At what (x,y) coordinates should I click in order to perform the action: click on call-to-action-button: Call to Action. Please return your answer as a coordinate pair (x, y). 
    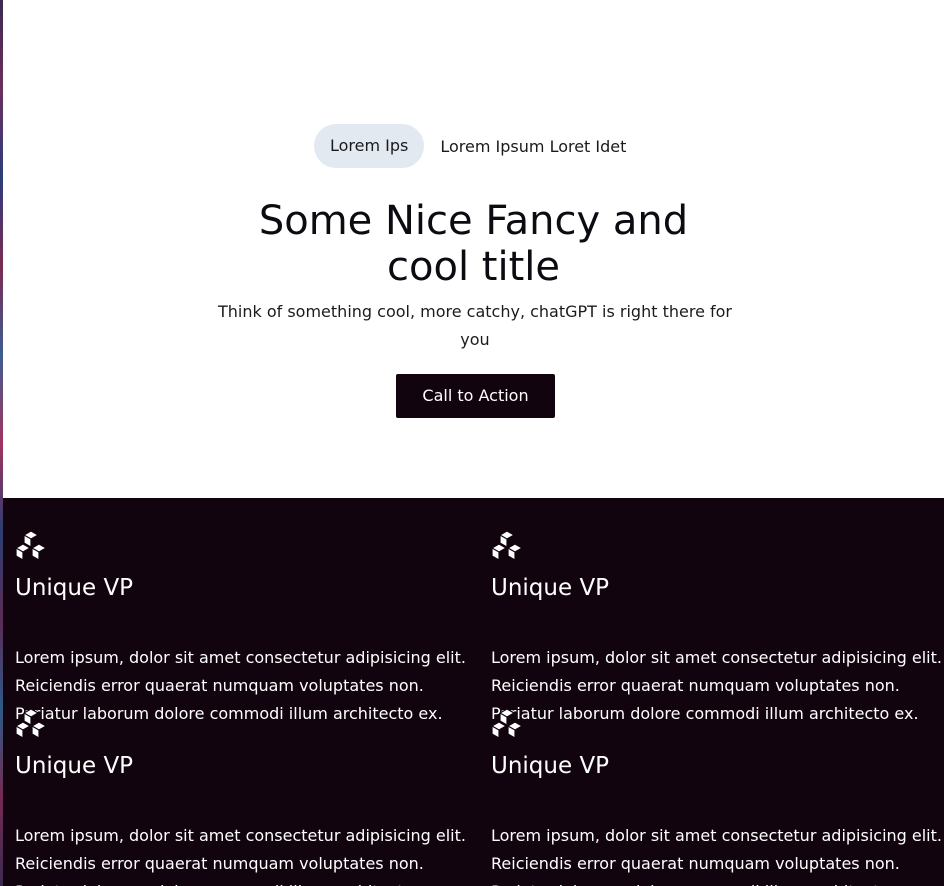
    Looking at the image, I should click on (475, 396).